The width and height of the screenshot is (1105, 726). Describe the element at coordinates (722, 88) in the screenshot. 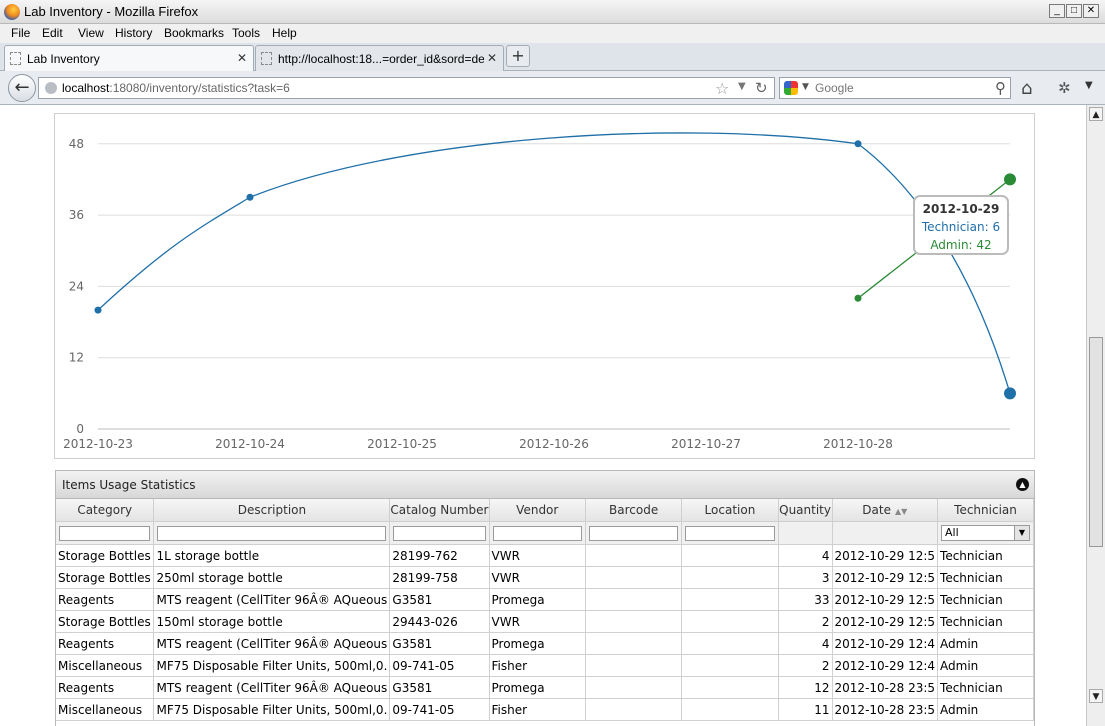

I see `bookmark-star-icon: ☆` at that location.